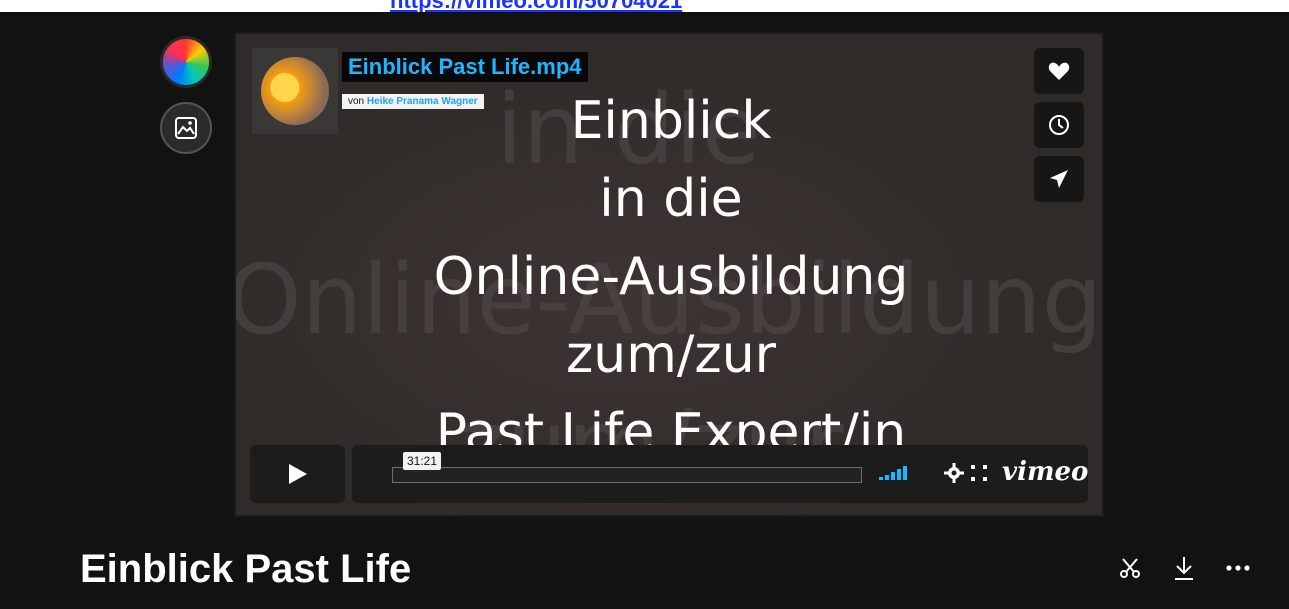 This screenshot has height=609, width=1289. What do you see at coordinates (246, 569) in the screenshot?
I see `page-title: Einblick Past Life` at bounding box center [246, 569].